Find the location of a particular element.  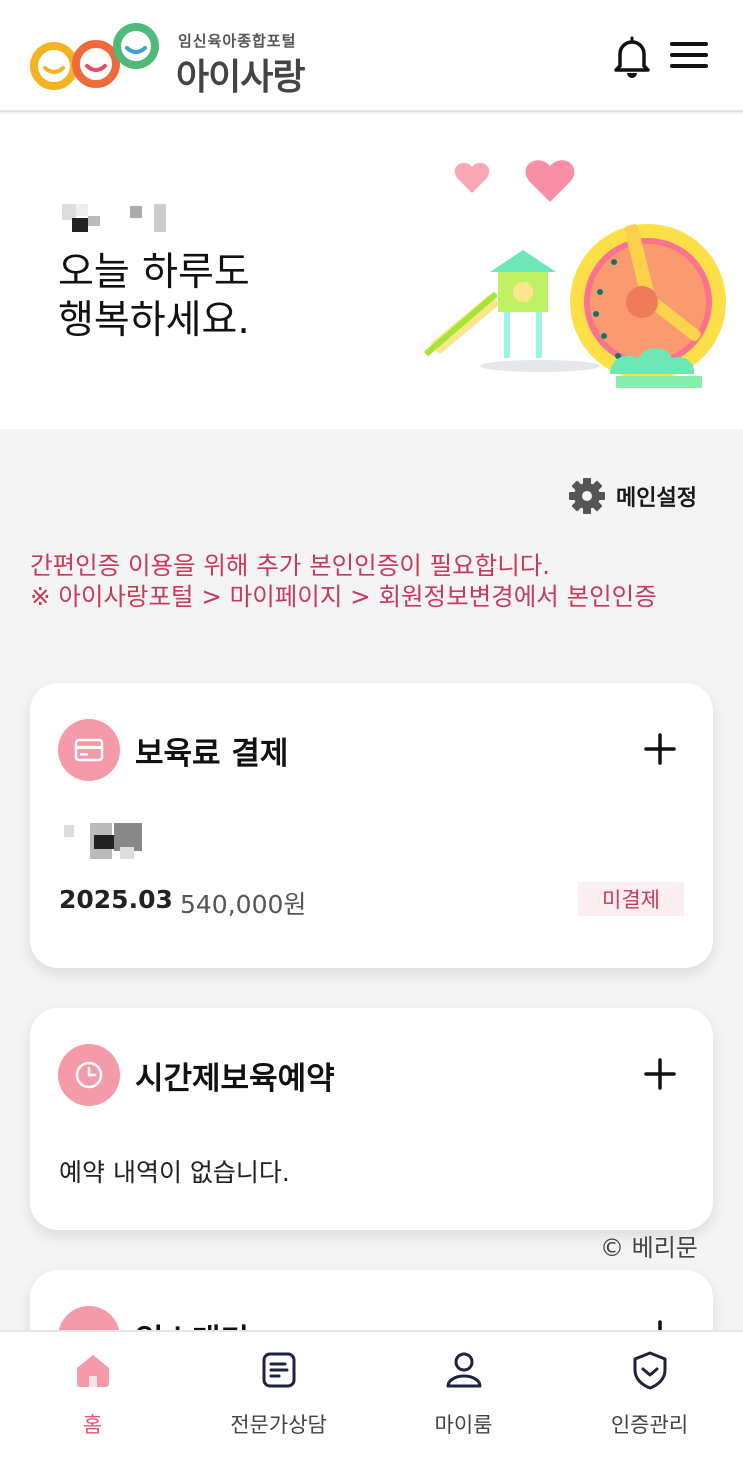

greeting-text: 오늘 하루도 행복하세요. is located at coordinates (154, 296).